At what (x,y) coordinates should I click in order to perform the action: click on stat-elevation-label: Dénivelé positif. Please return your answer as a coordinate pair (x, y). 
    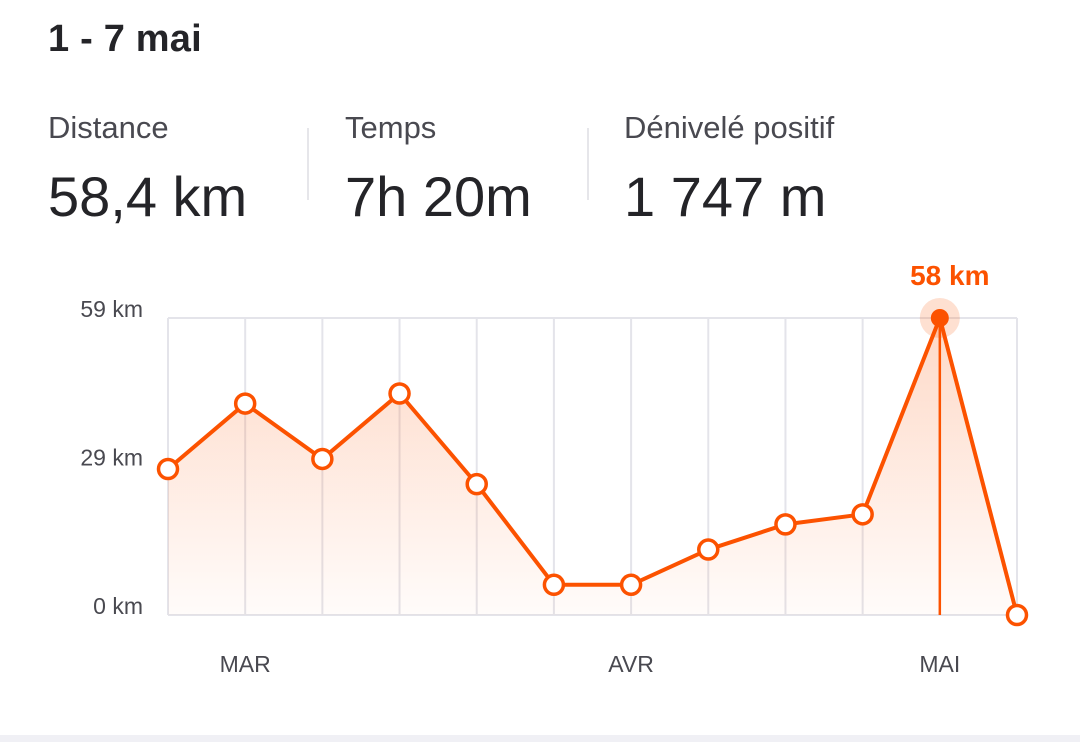
    Looking at the image, I should click on (729, 127).